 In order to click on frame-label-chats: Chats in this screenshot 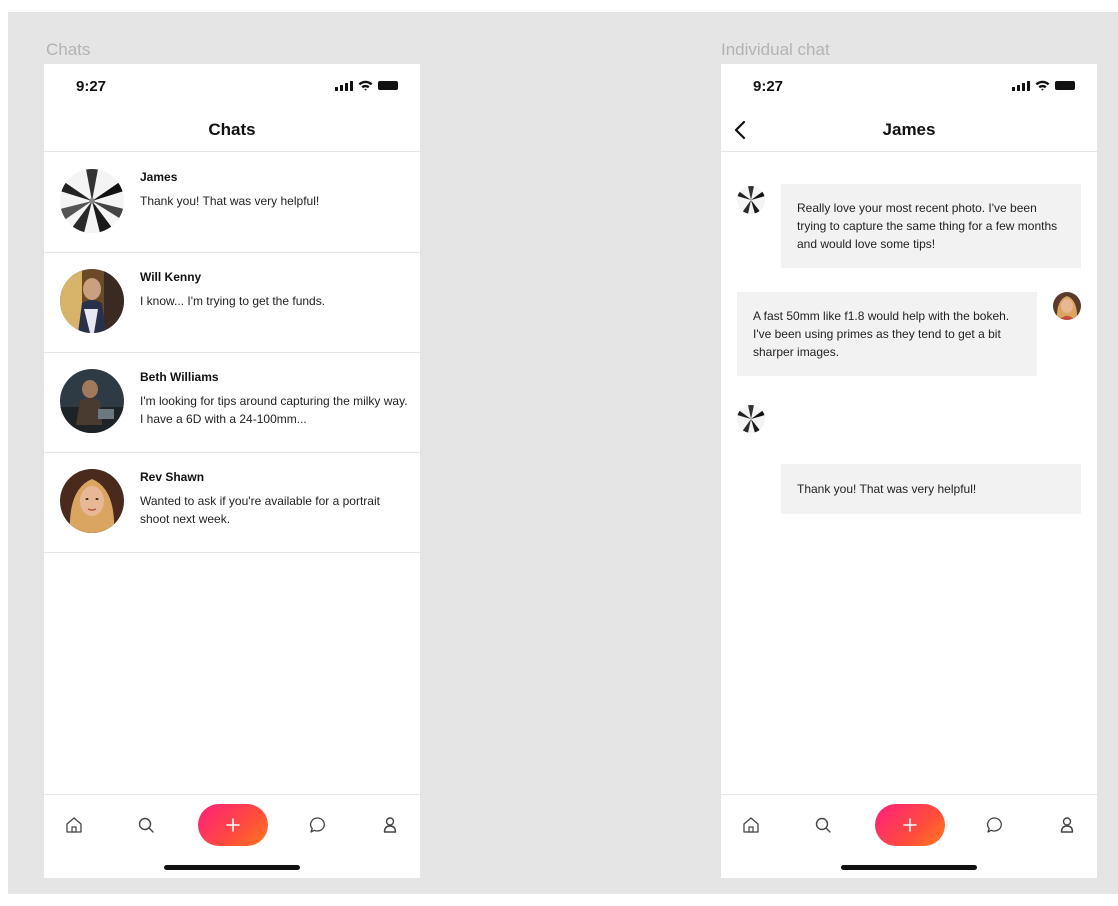, I will do `click(68, 49)`.